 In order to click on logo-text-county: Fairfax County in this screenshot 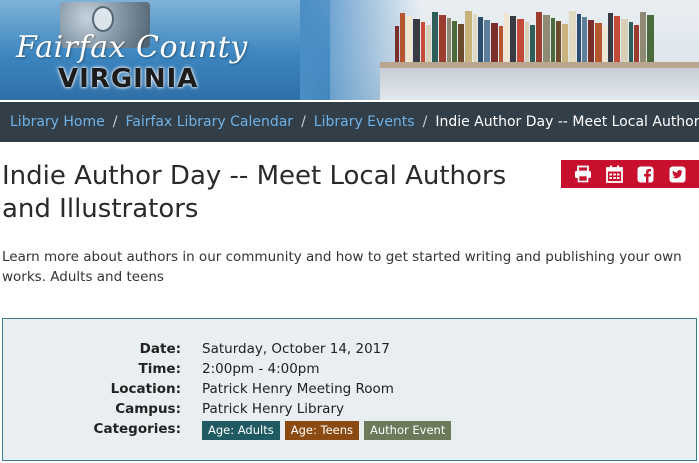, I will do `click(132, 47)`.